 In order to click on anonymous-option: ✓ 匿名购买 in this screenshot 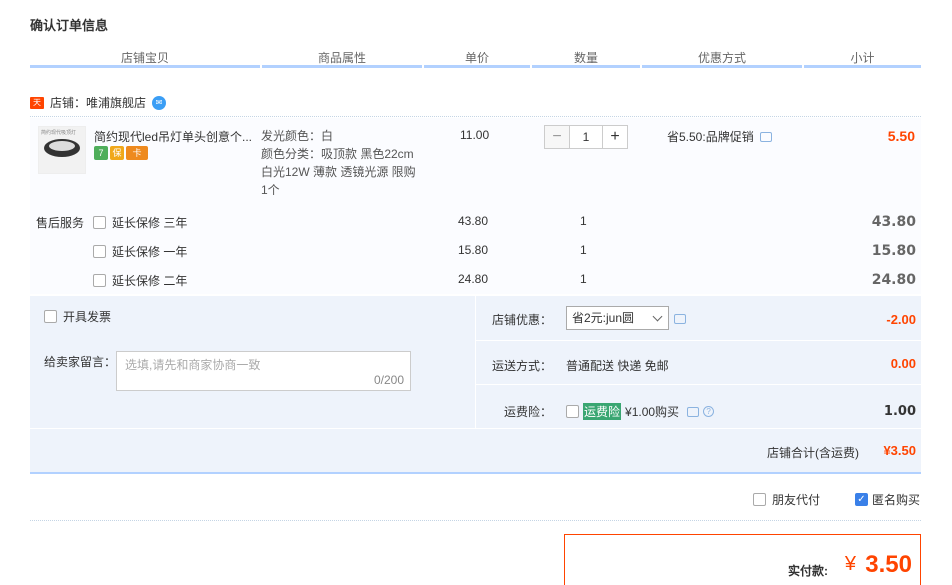, I will do `click(887, 499)`.